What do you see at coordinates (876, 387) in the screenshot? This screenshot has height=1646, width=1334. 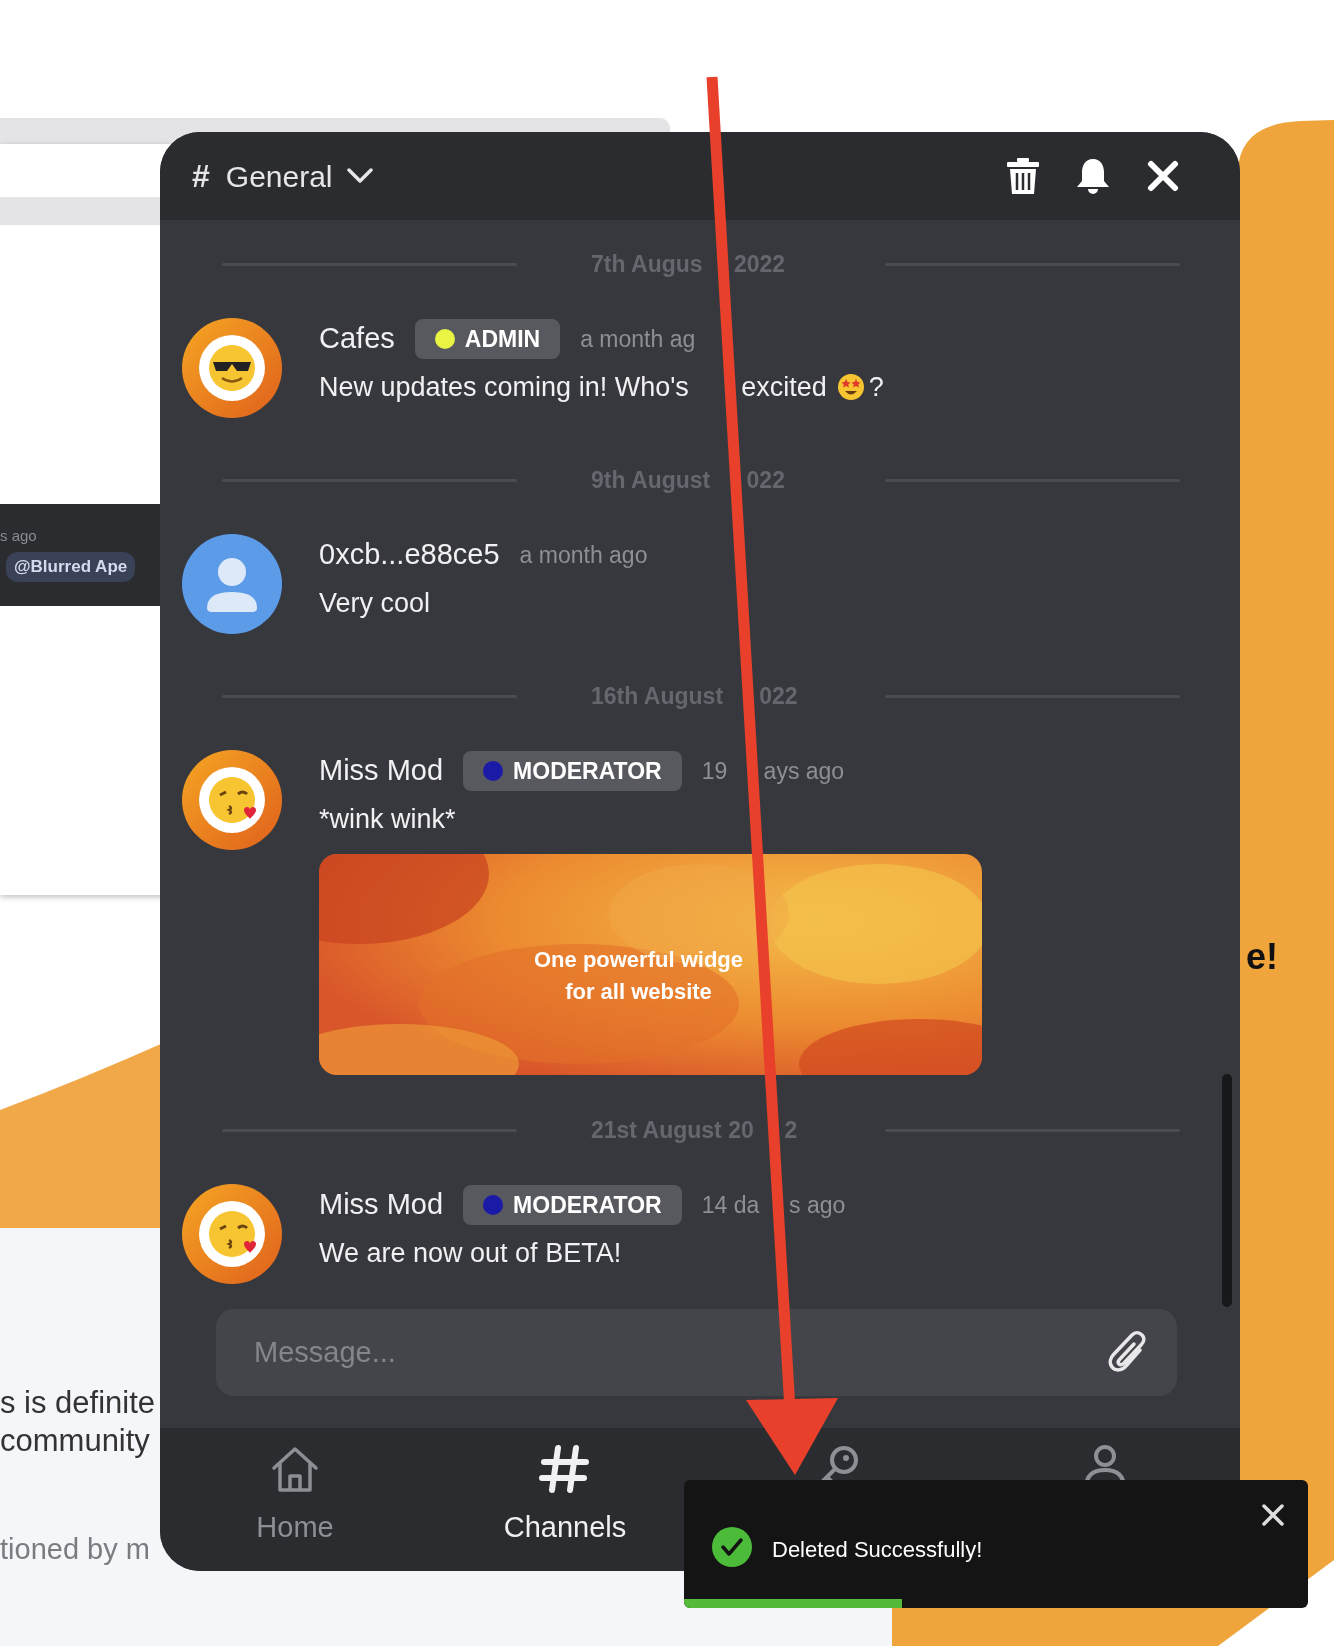 I see `message-text: ?` at bounding box center [876, 387].